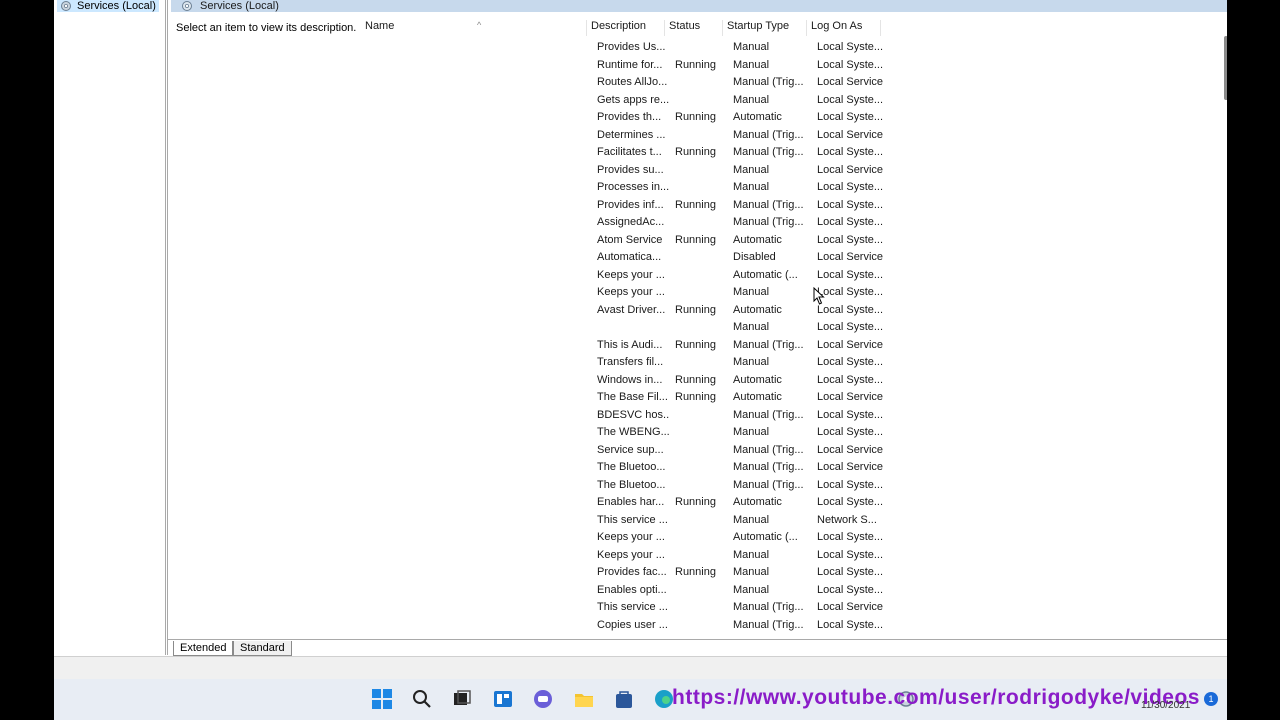  Describe the element at coordinates (837, 26) in the screenshot. I see `column-label: Log On As` at that location.